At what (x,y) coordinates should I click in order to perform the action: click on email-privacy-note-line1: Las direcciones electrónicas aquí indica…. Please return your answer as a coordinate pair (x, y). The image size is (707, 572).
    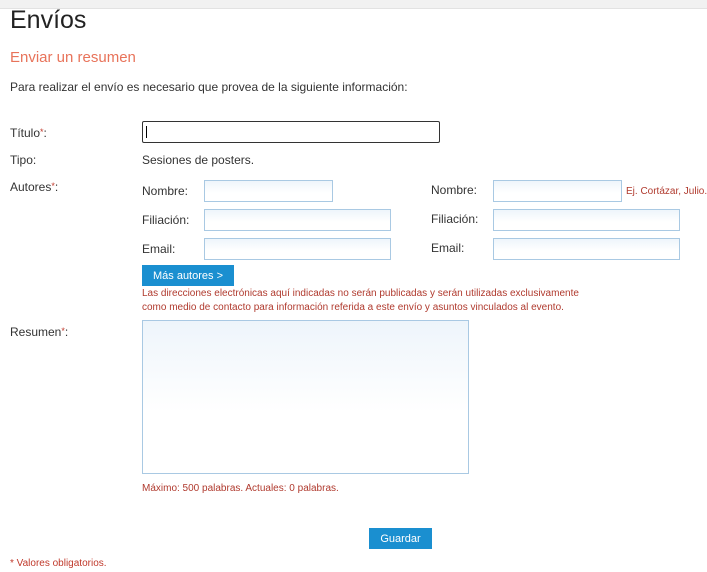
    Looking at the image, I should click on (360, 293).